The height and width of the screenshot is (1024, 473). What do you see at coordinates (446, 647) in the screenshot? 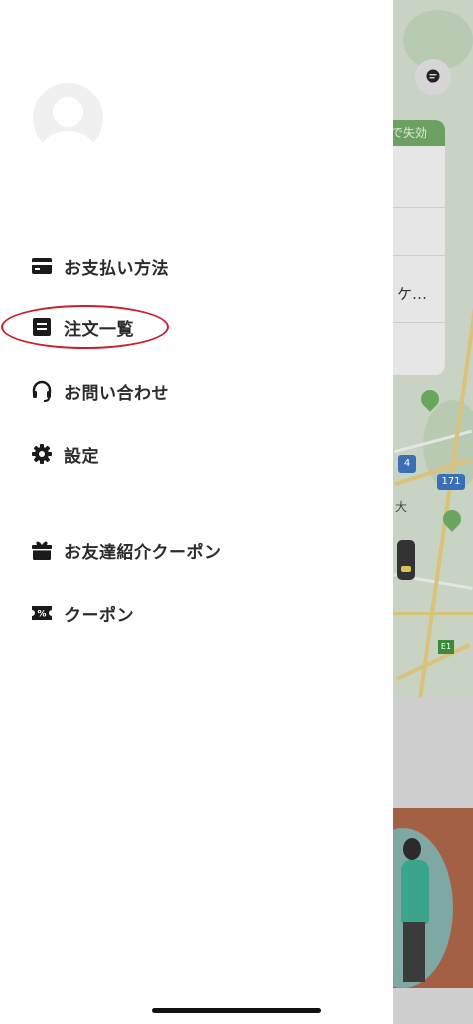
I see `expressway-shield: E1` at bounding box center [446, 647].